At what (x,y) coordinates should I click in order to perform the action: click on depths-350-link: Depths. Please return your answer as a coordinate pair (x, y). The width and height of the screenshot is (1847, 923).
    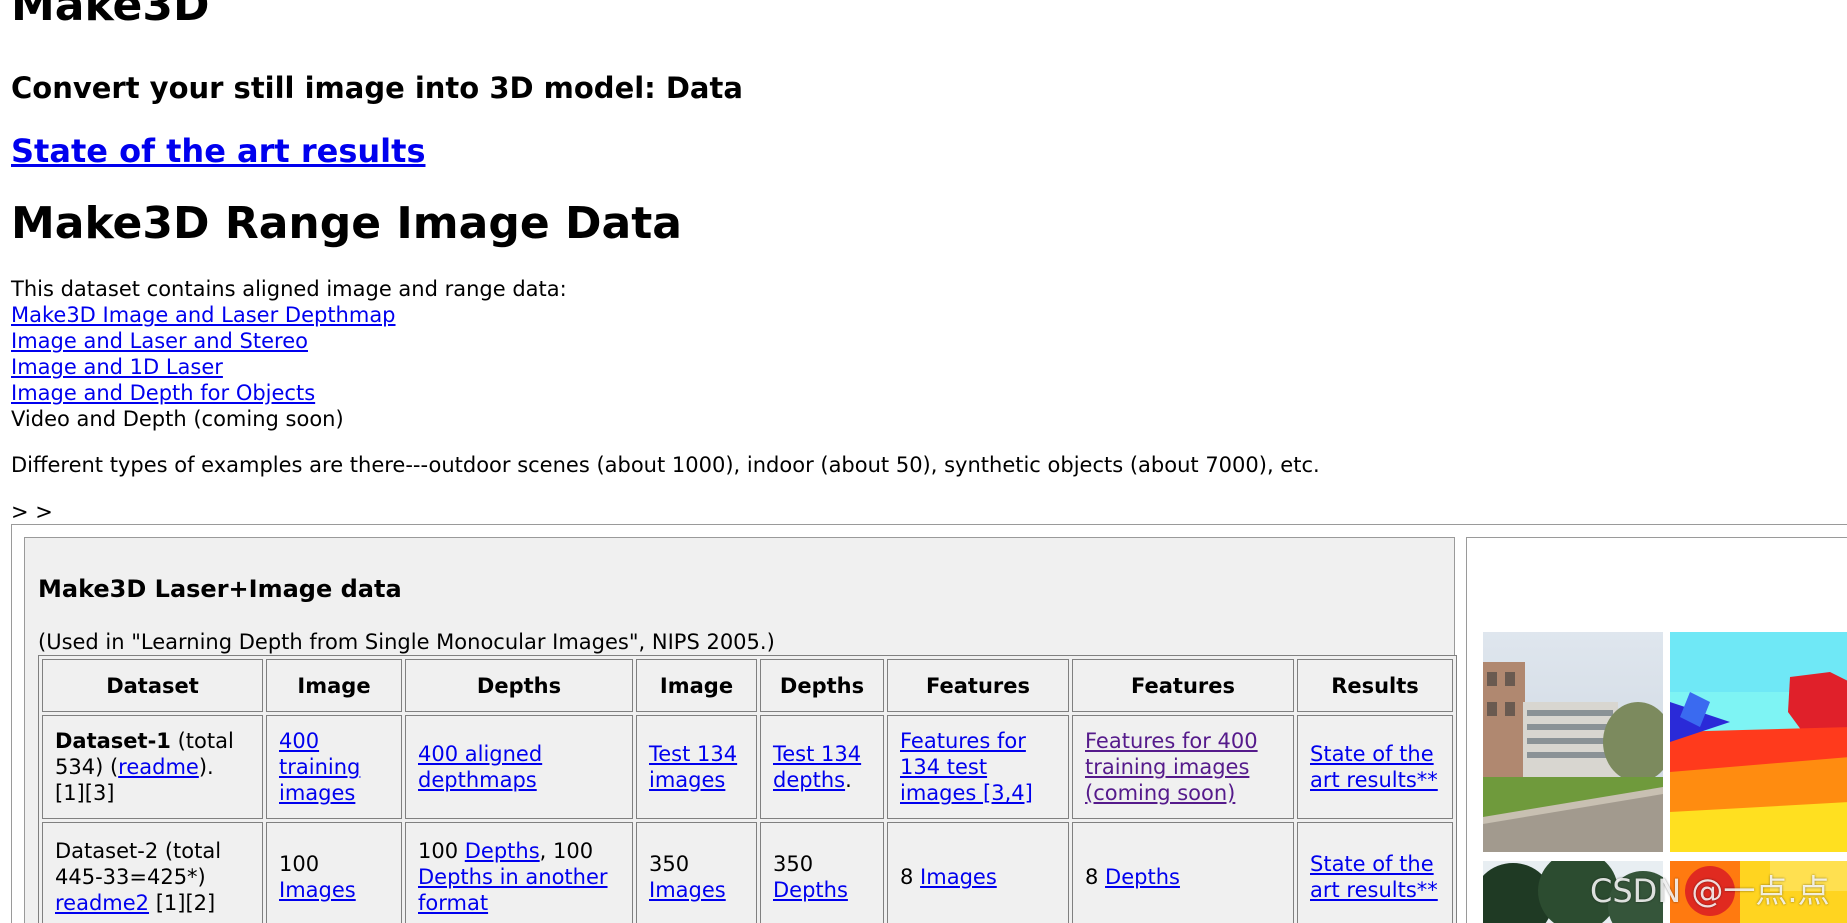
    Looking at the image, I should click on (810, 890).